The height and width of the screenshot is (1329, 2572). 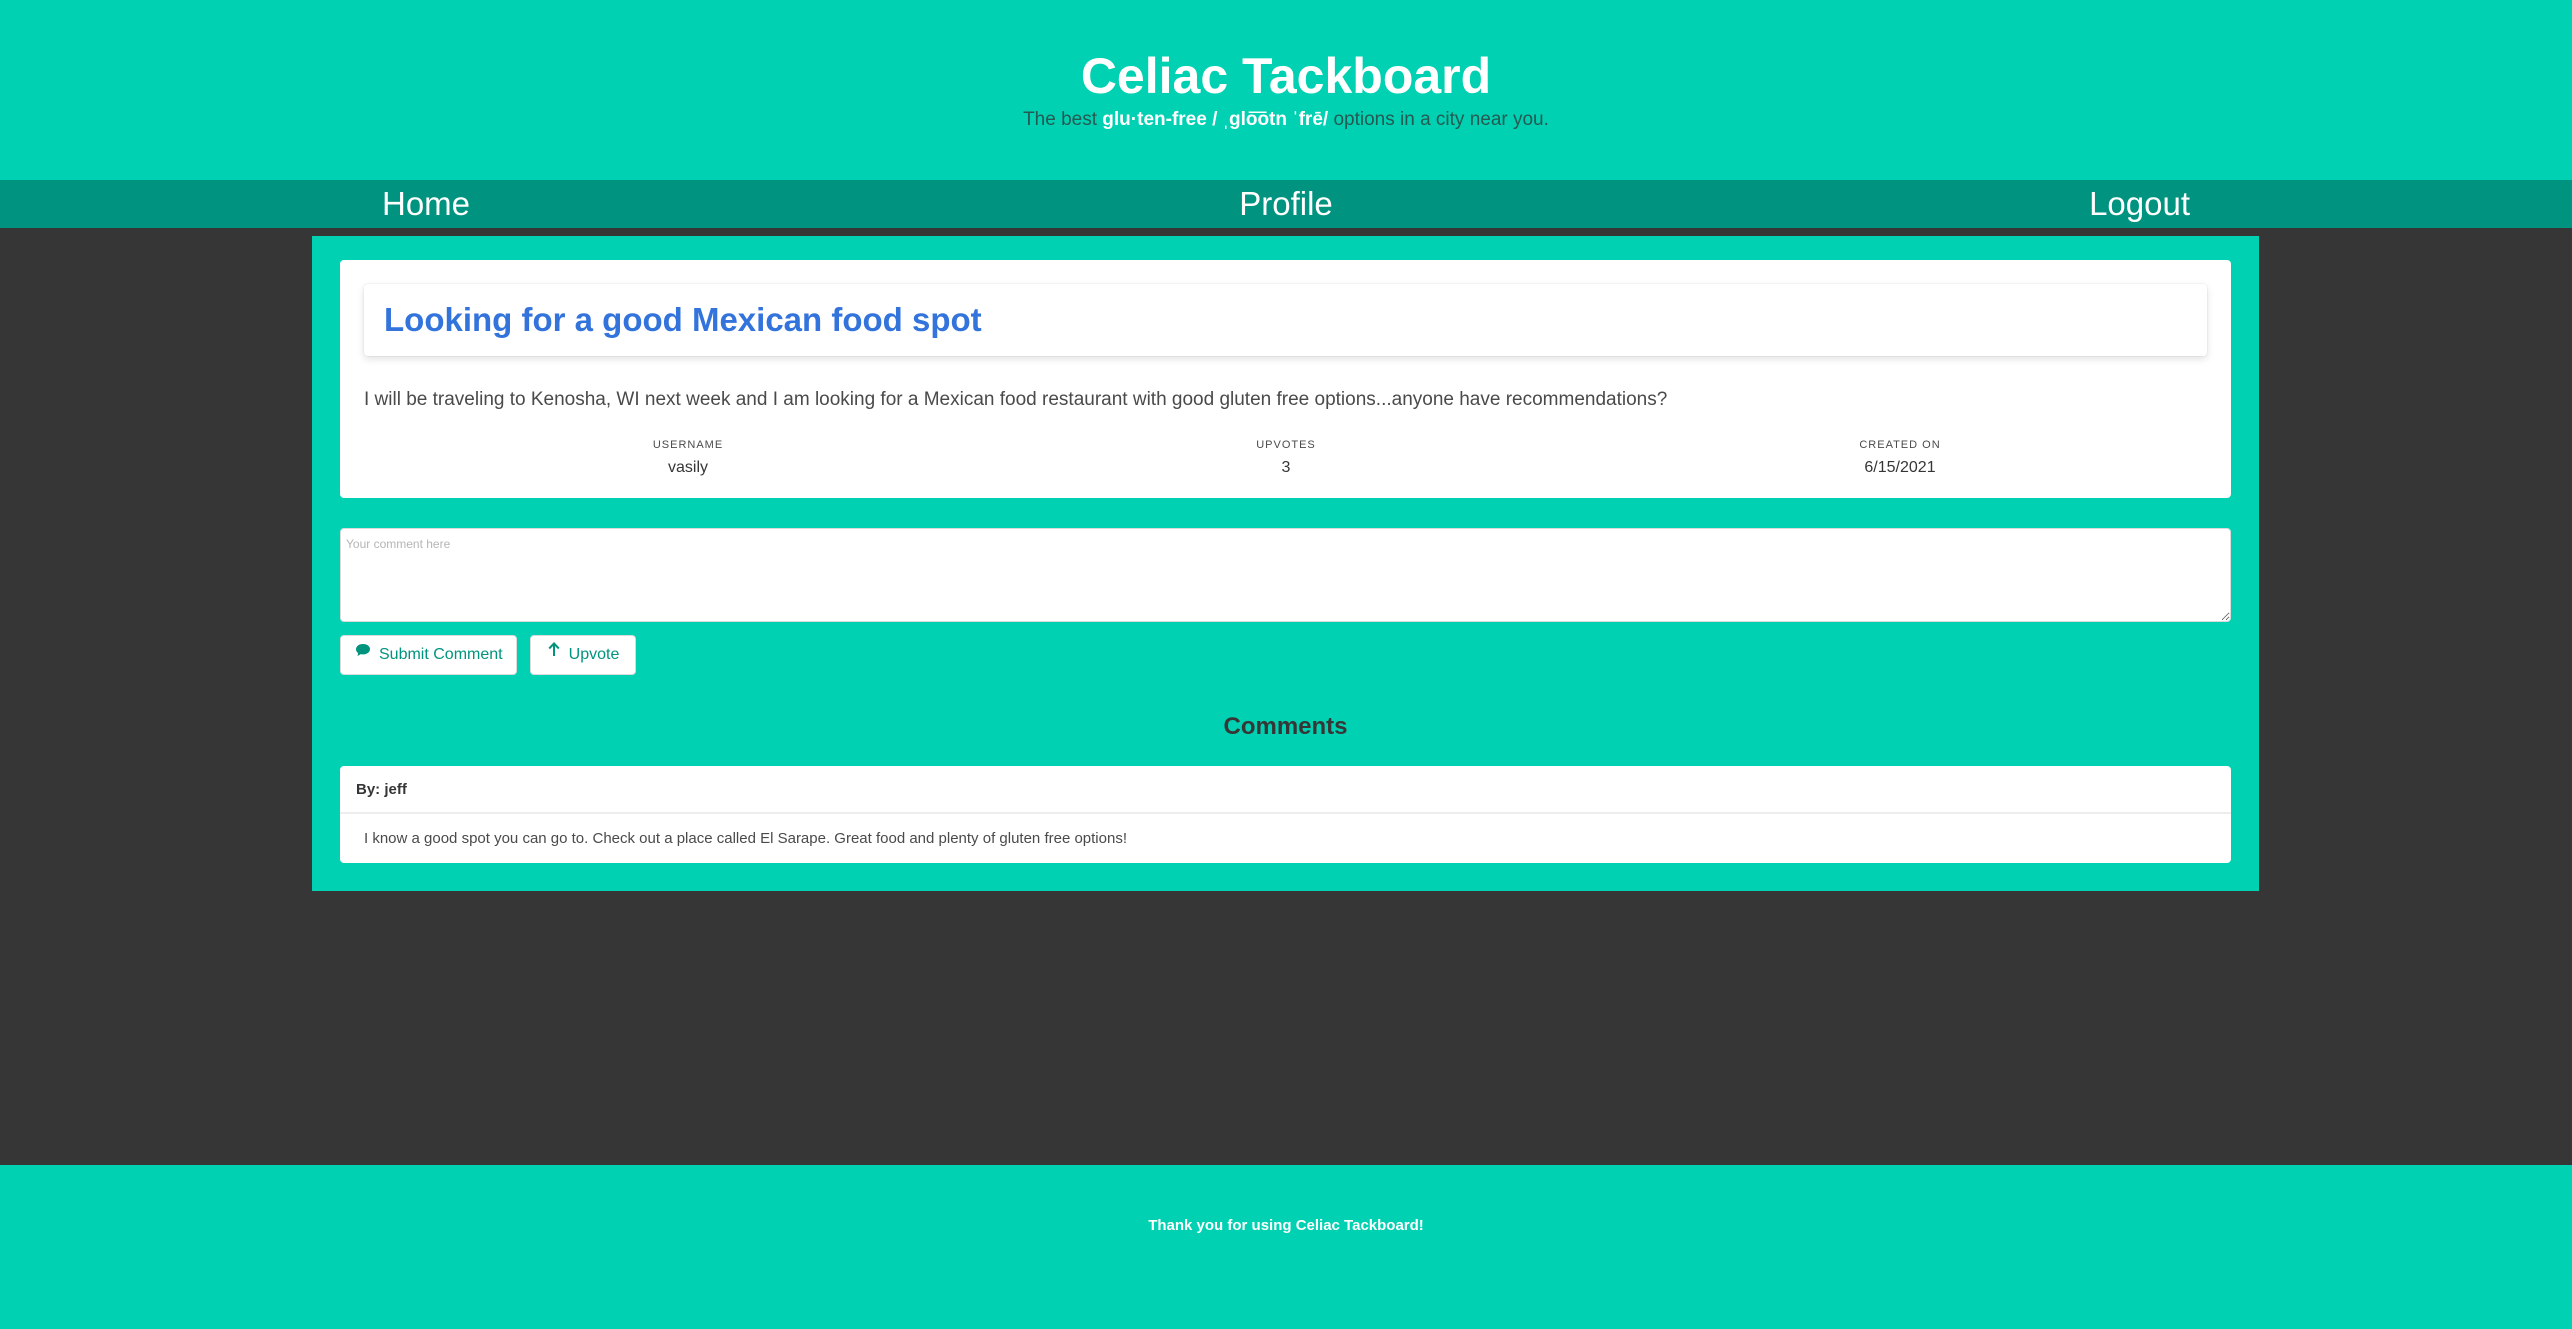 I want to click on username-value: vasily, so click(x=687, y=467).